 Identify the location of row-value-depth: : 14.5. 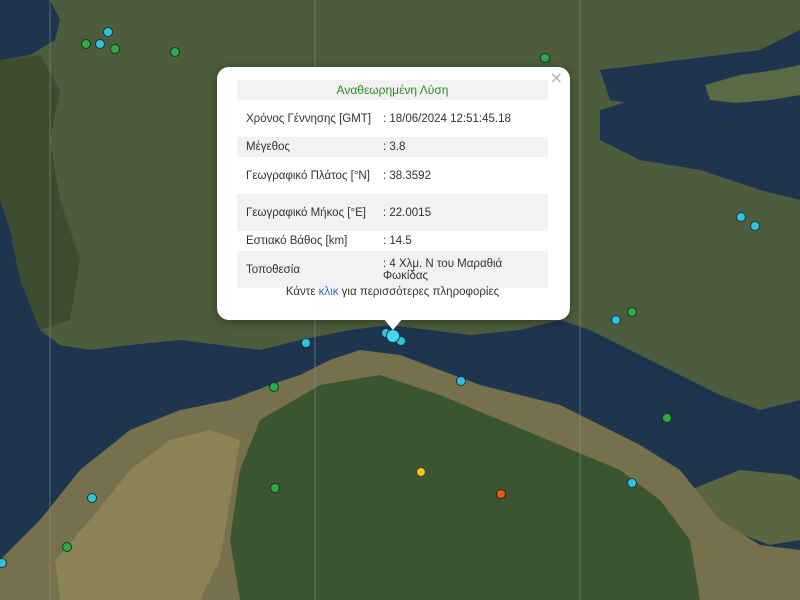
(461, 241).